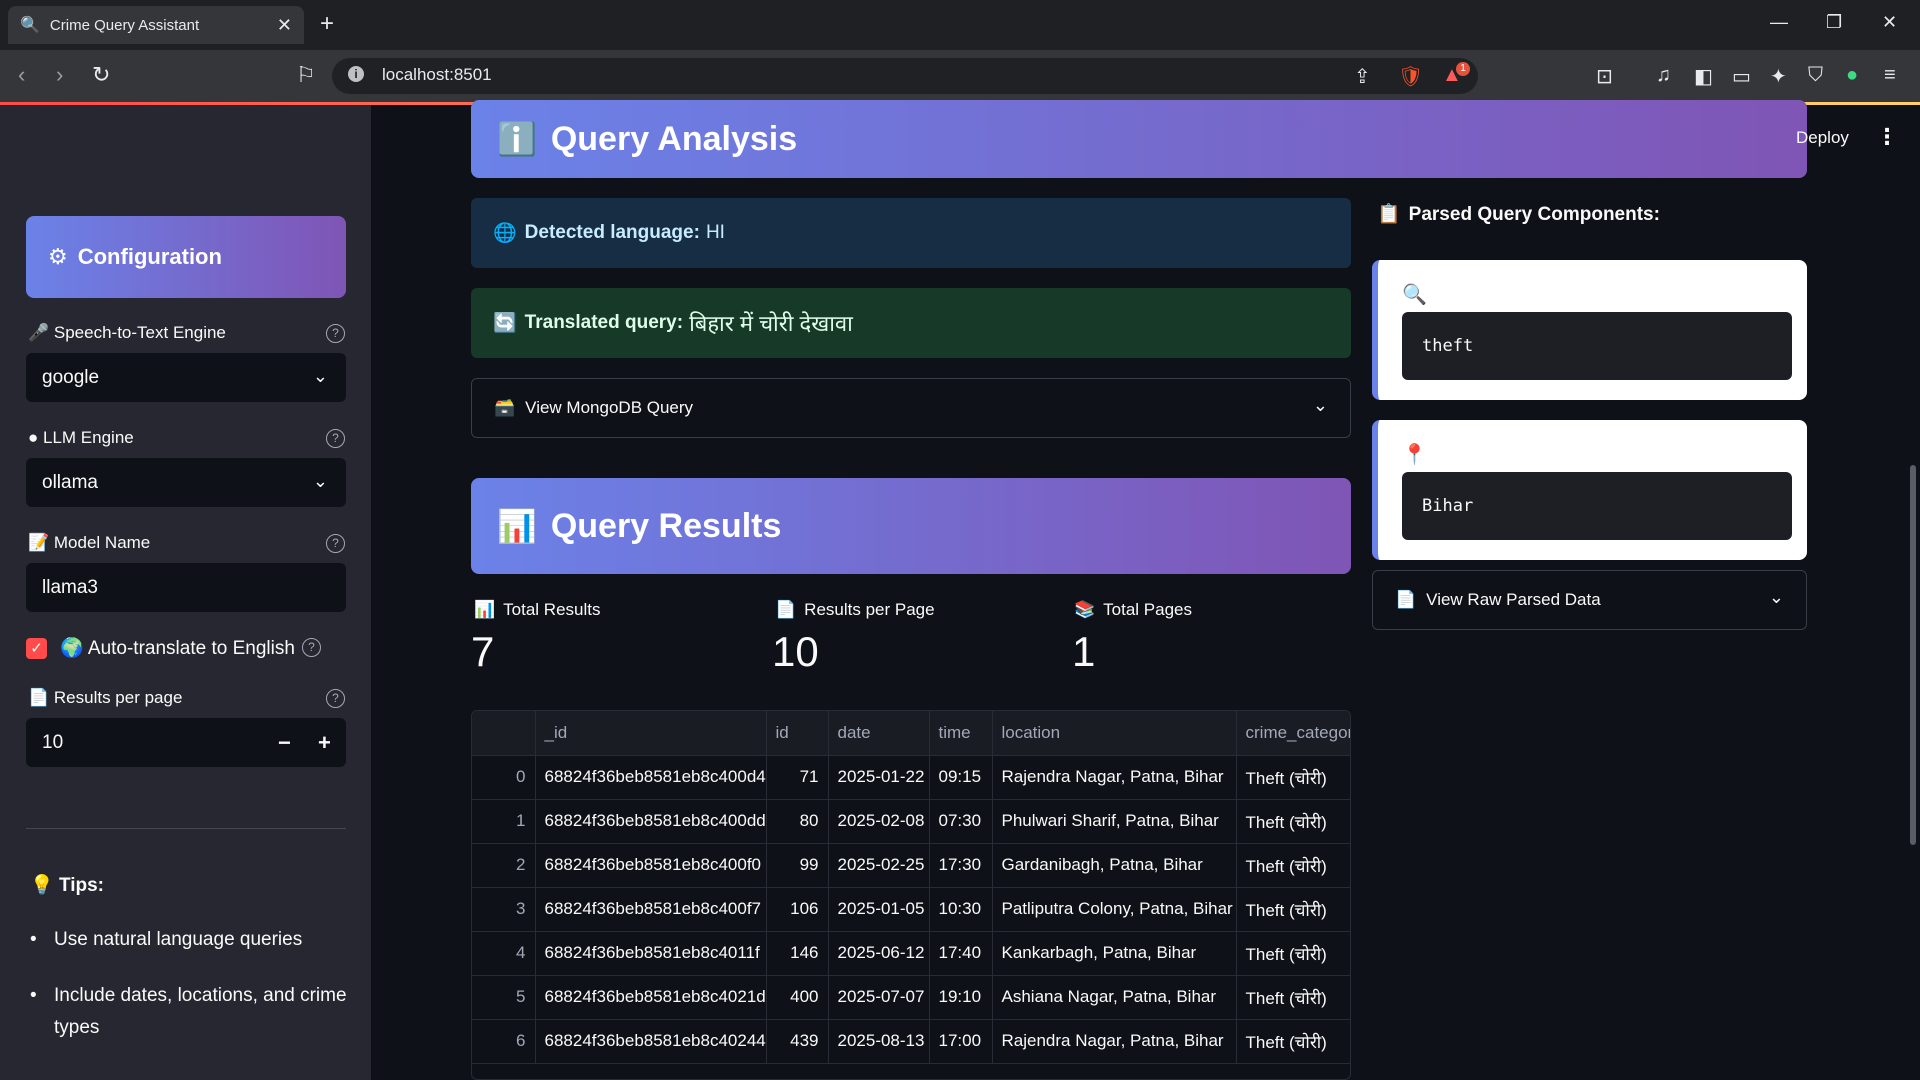 Image resolution: width=1920 pixels, height=1080 pixels. I want to click on column-header, so click(504, 733).